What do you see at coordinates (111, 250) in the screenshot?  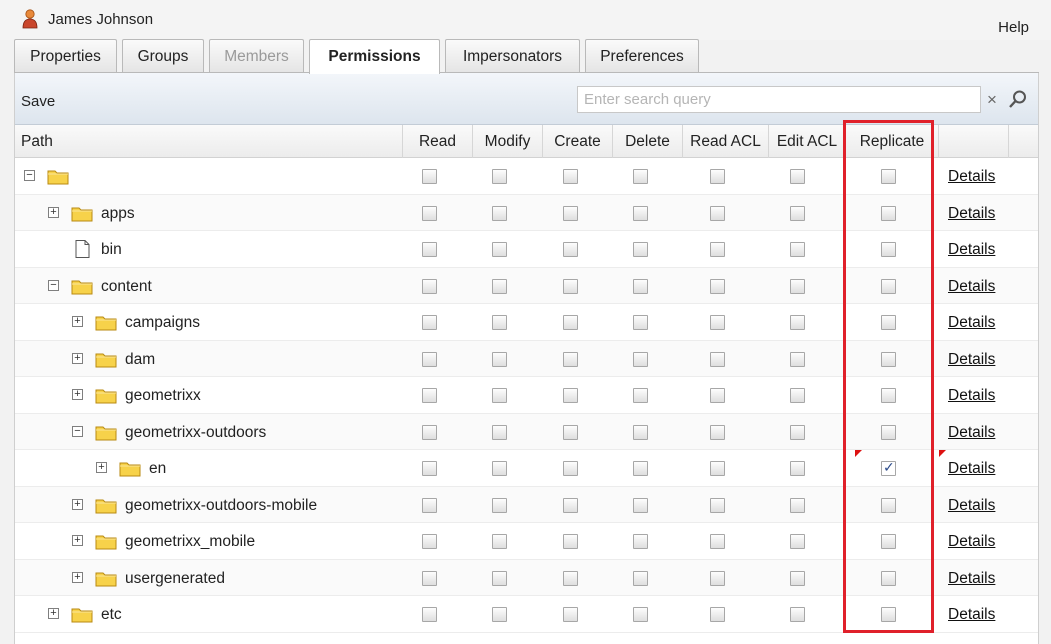 I see `node-label: bin` at bounding box center [111, 250].